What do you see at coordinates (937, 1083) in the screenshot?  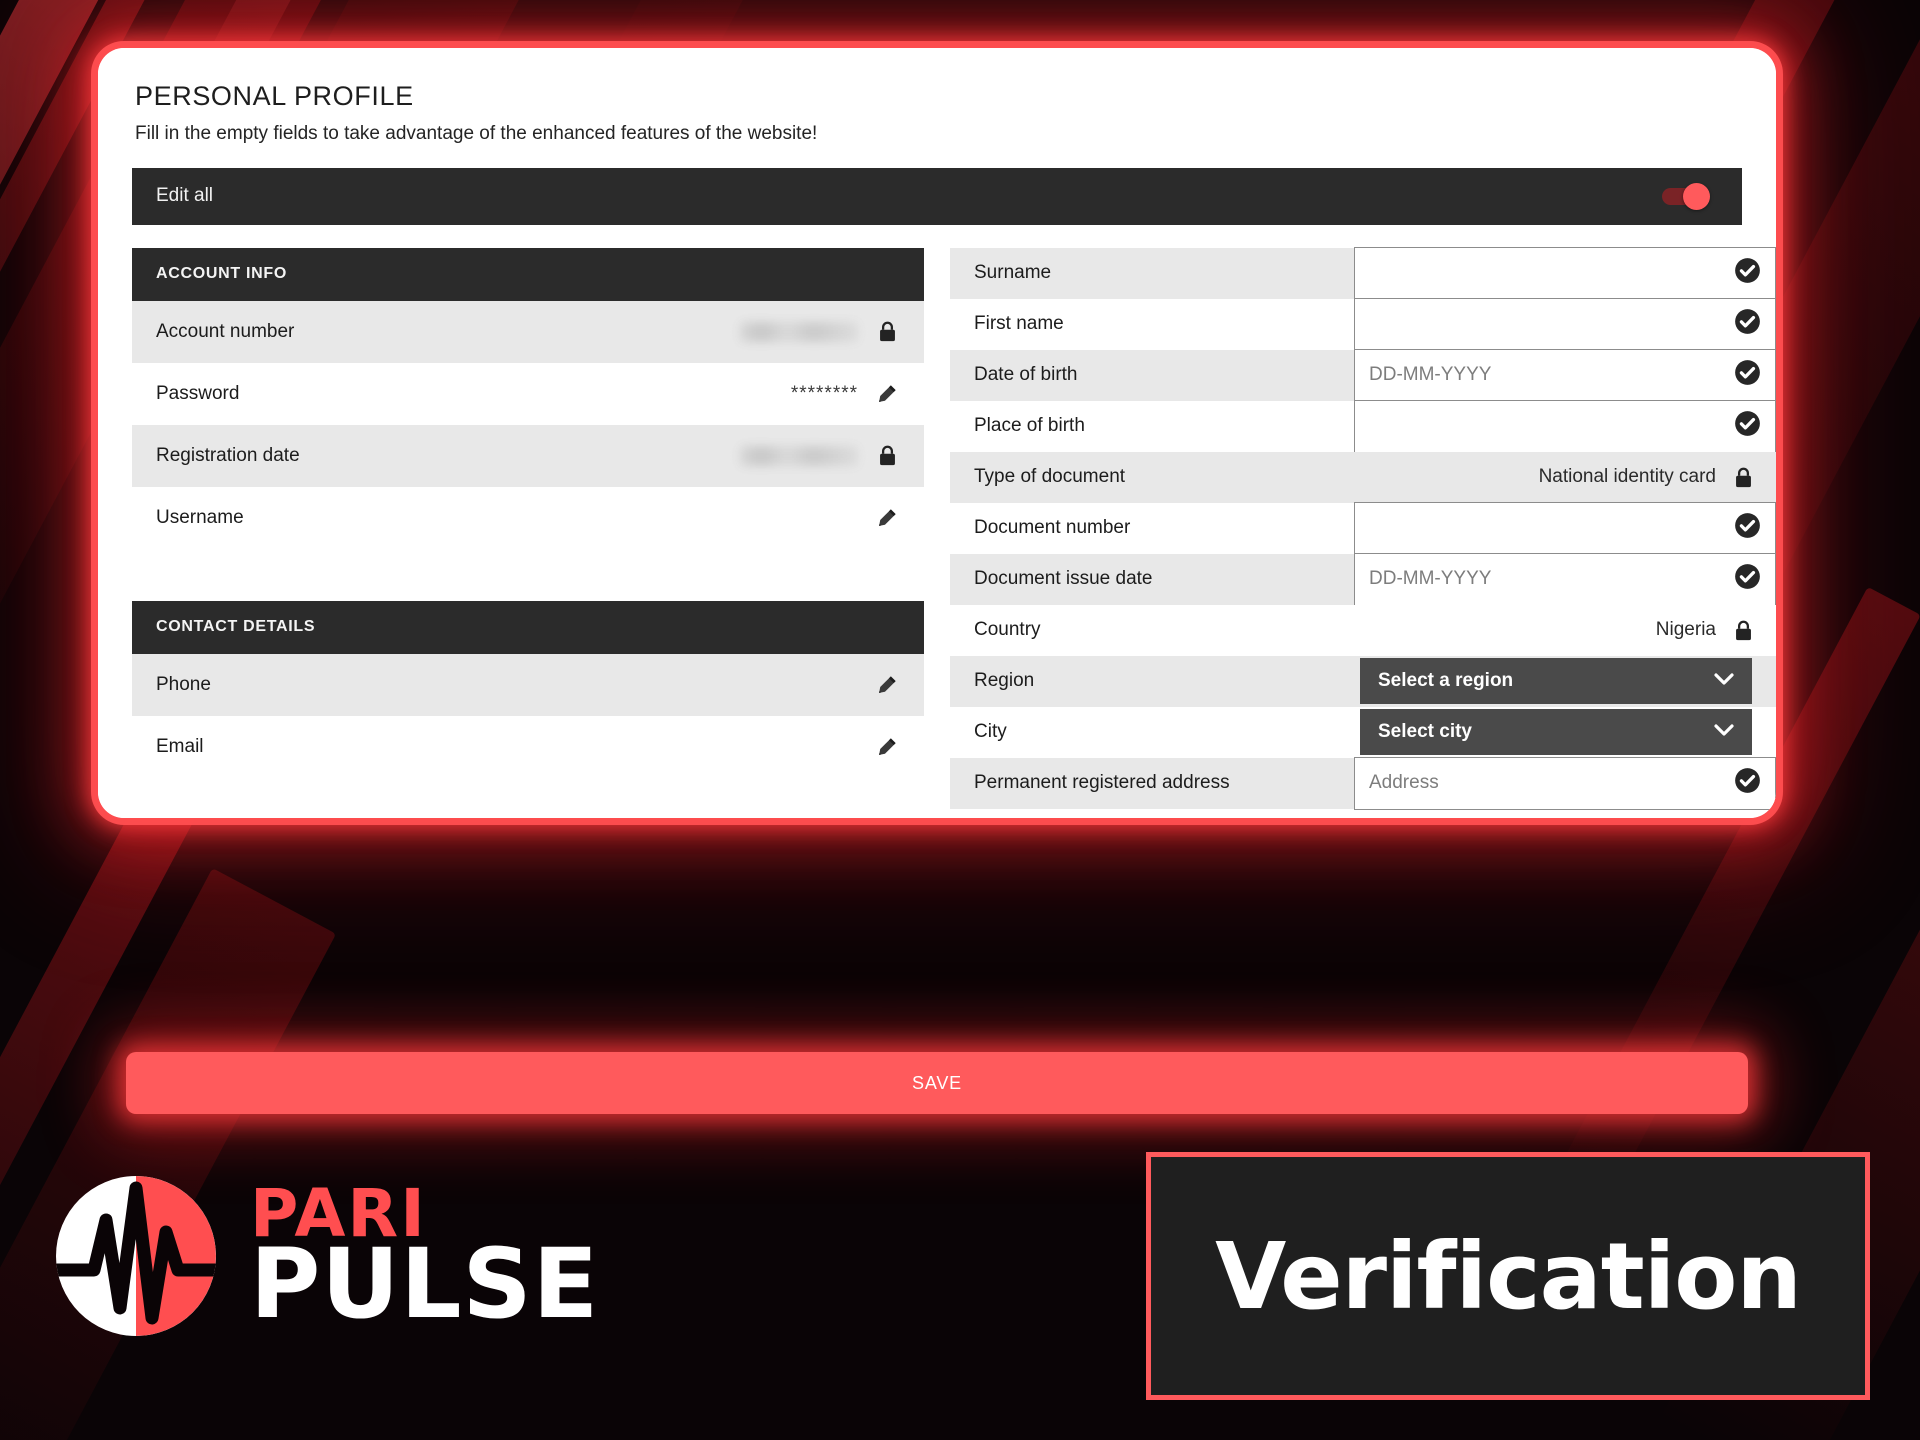 I see `save-button: SAVE` at bounding box center [937, 1083].